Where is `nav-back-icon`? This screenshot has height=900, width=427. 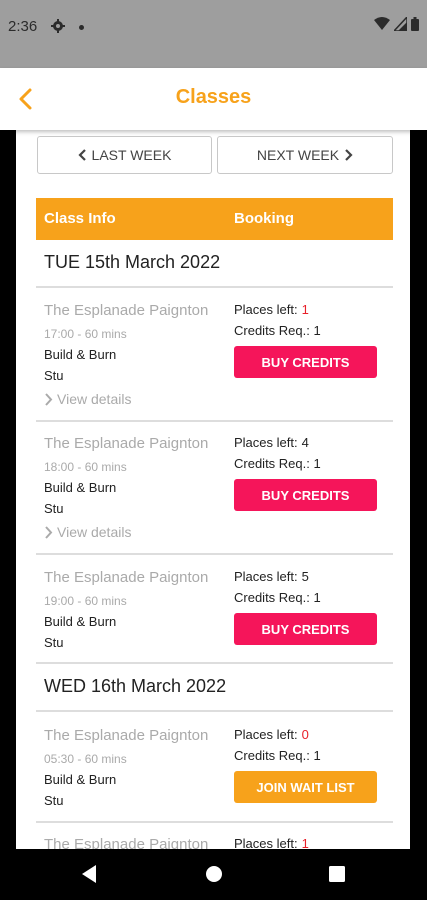
nav-back-icon is located at coordinates (89, 874).